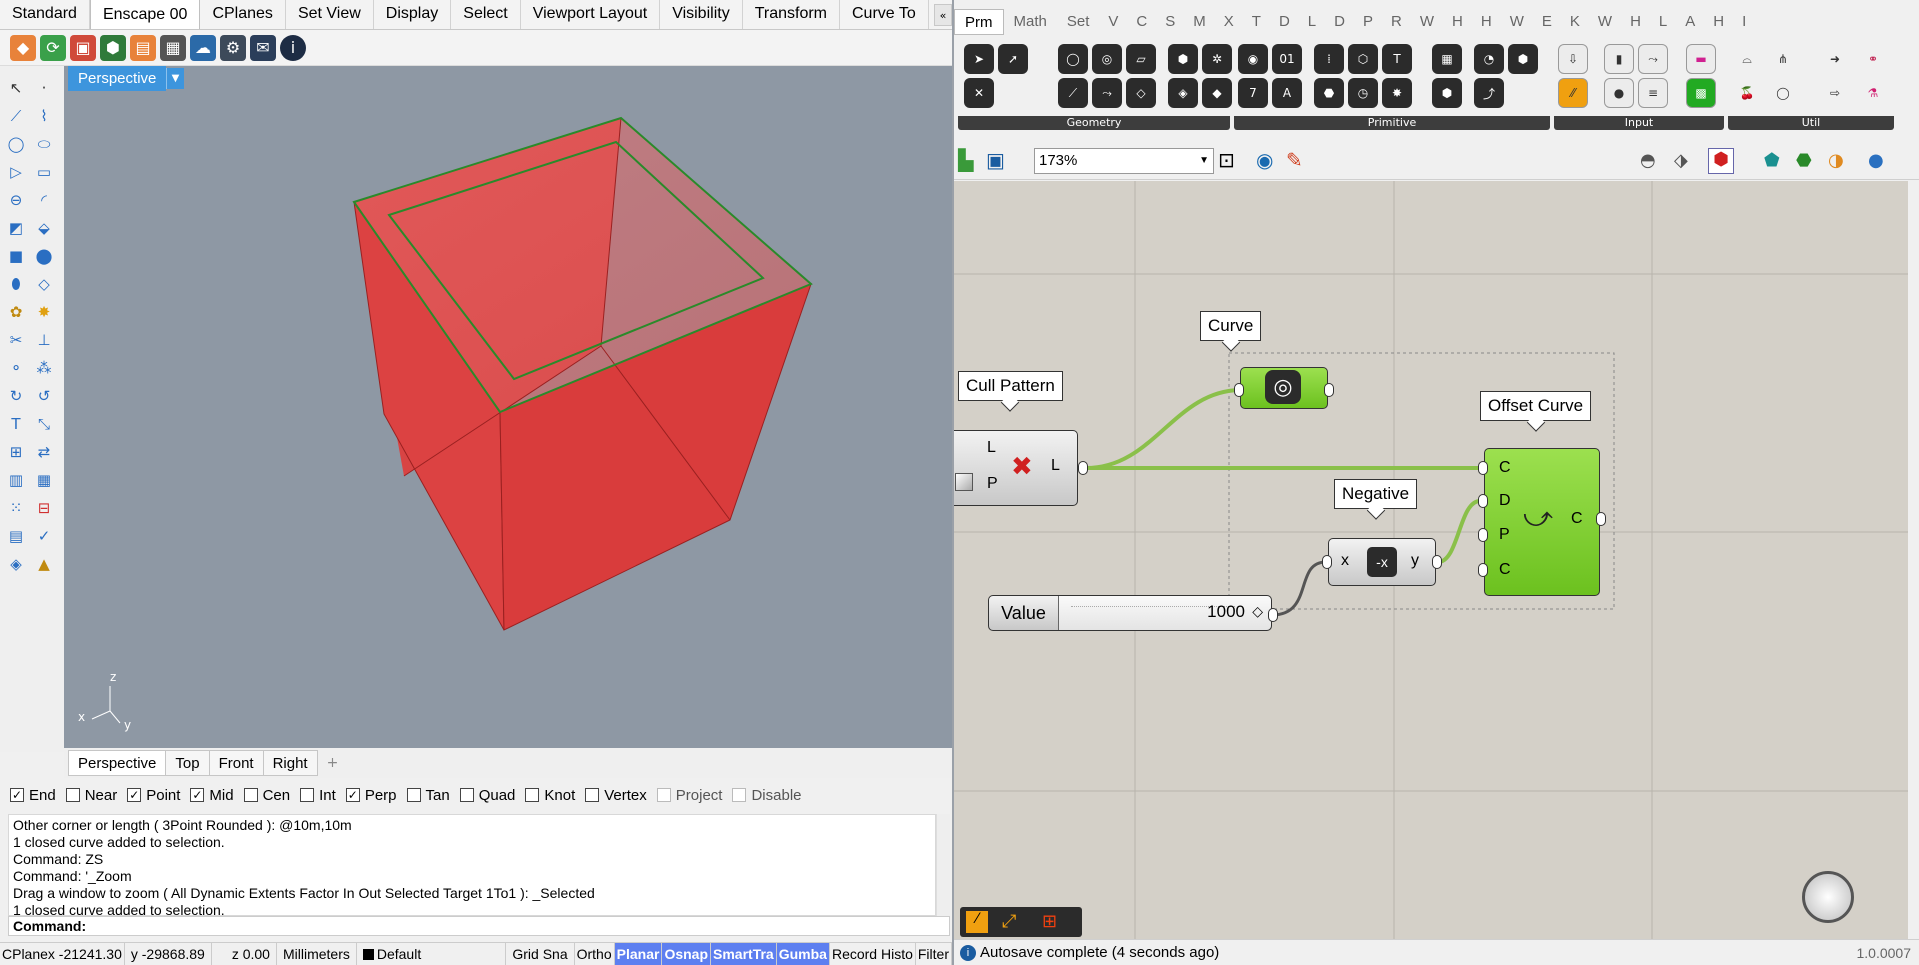  I want to click on text-icon: T, so click(16, 424).